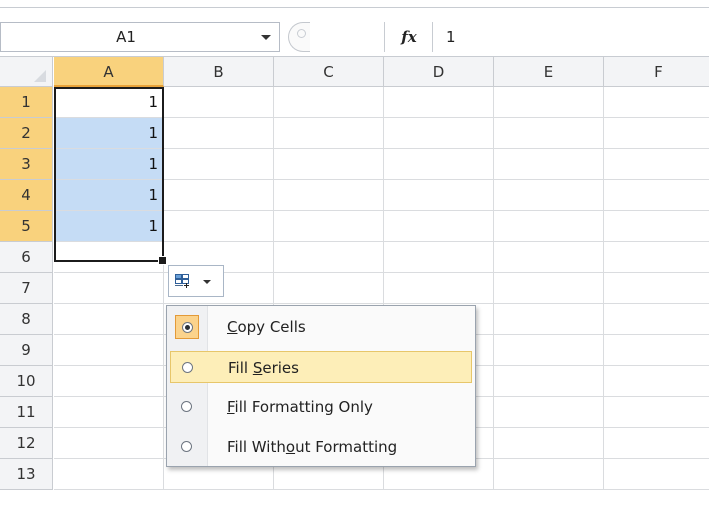 Image resolution: width=709 pixels, height=529 pixels. What do you see at coordinates (26, 319) in the screenshot?
I see `row-header-8: 8` at bounding box center [26, 319].